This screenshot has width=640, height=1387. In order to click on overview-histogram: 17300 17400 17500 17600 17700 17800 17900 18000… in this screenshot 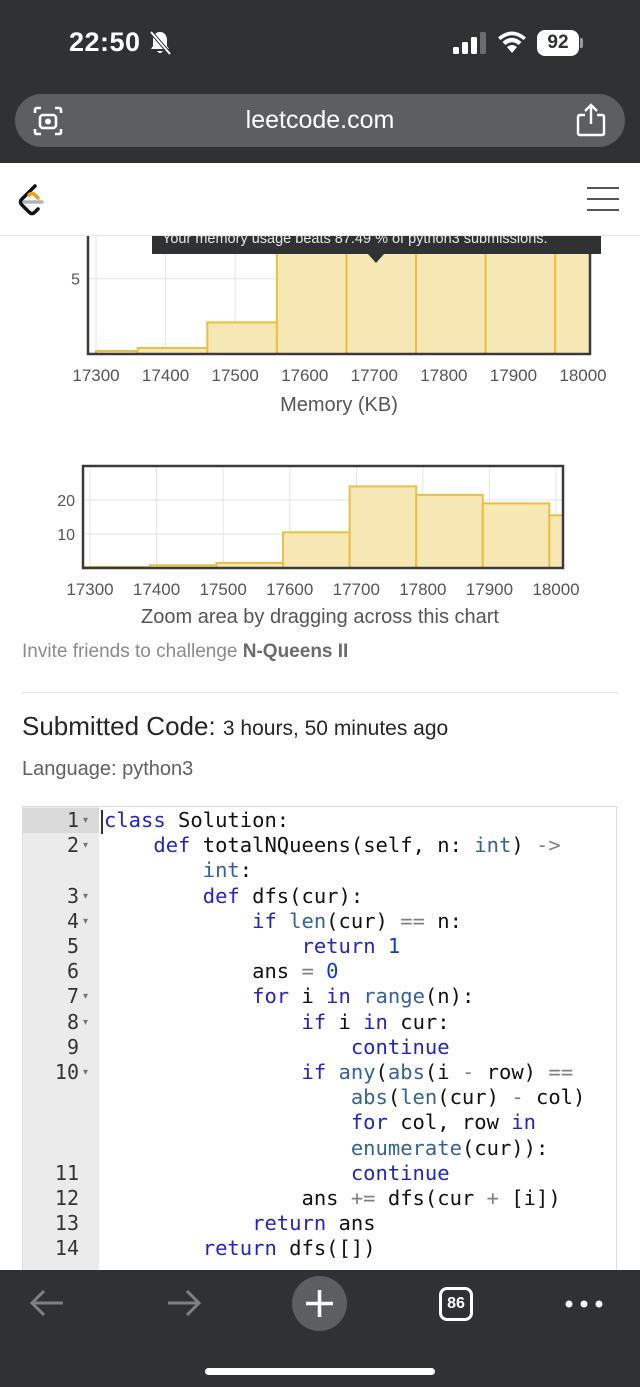, I will do `click(320, 530)`.